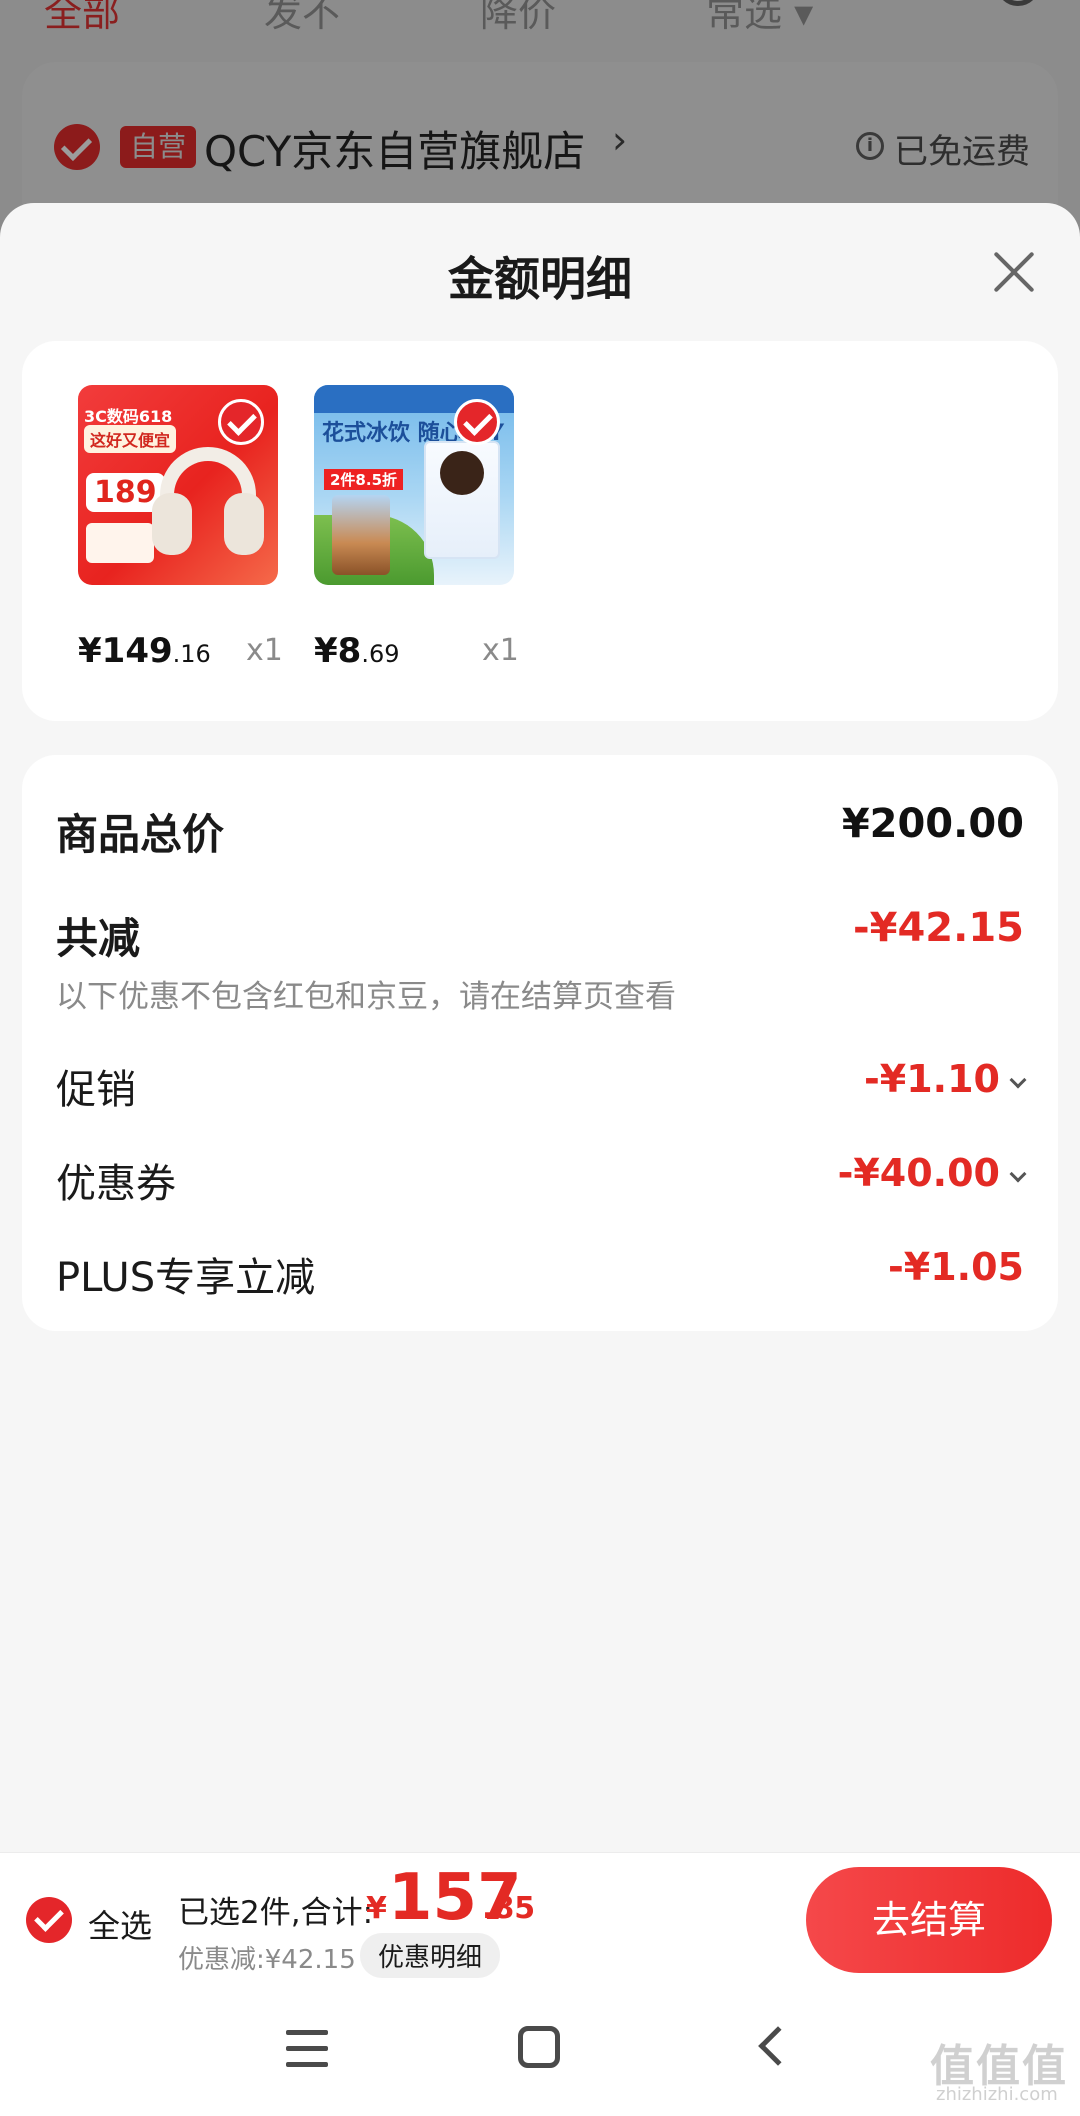 The image size is (1080, 2116). What do you see at coordinates (307, 2049) in the screenshot?
I see `recent-apps-icon` at bounding box center [307, 2049].